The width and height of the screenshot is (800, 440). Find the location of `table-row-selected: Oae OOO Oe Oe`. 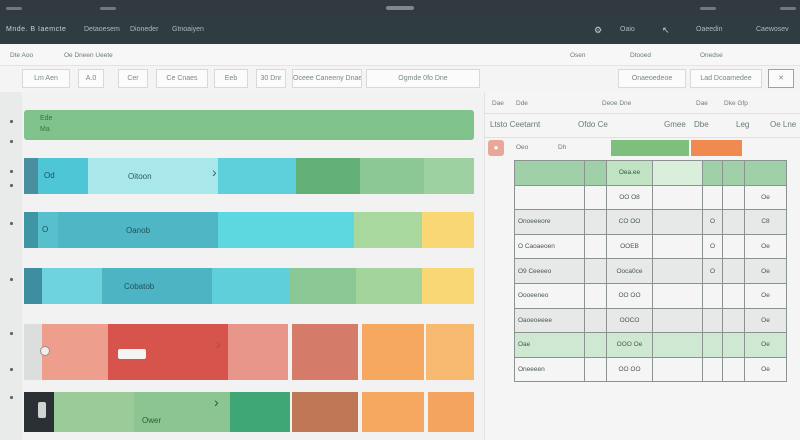

table-row-selected: Oae OOO Oe Oe is located at coordinates (650, 345).